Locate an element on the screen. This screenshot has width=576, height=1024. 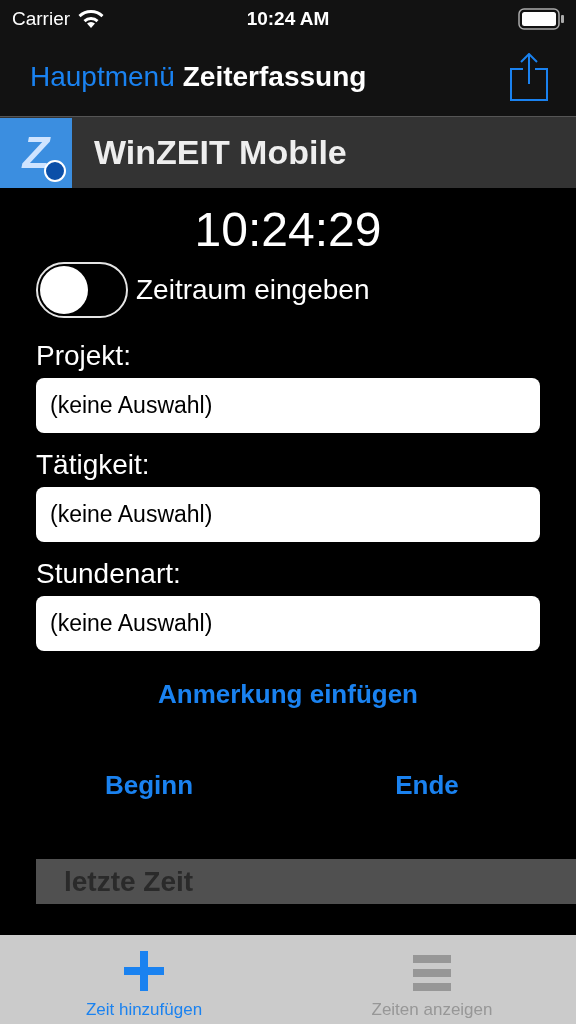
field-label: Projekt: is located at coordinates (84, 356).